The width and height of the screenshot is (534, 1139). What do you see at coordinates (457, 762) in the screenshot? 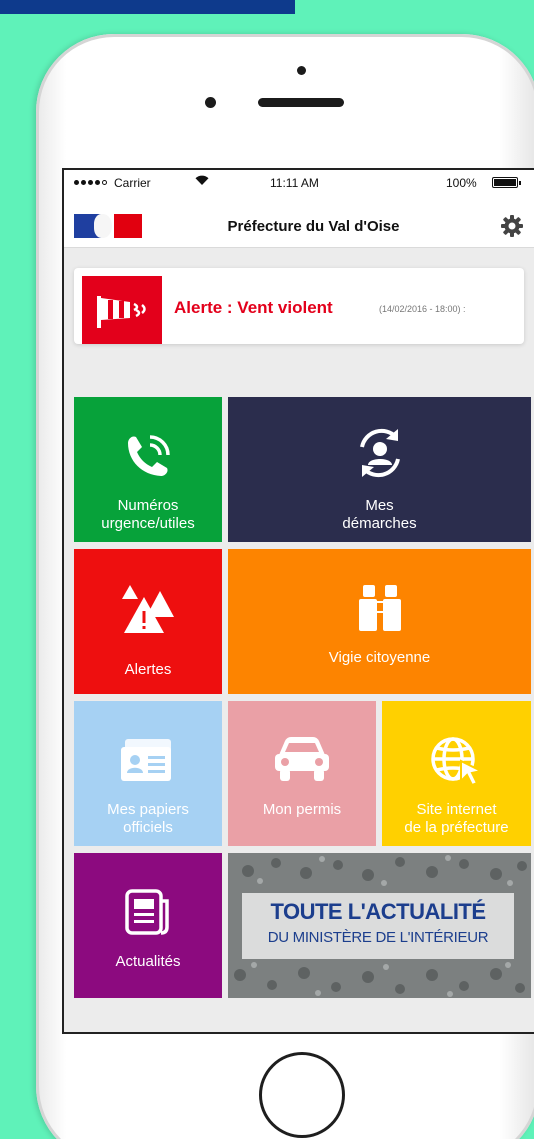
I see `globe-cursor-icon` at bounding box center [457, 762].